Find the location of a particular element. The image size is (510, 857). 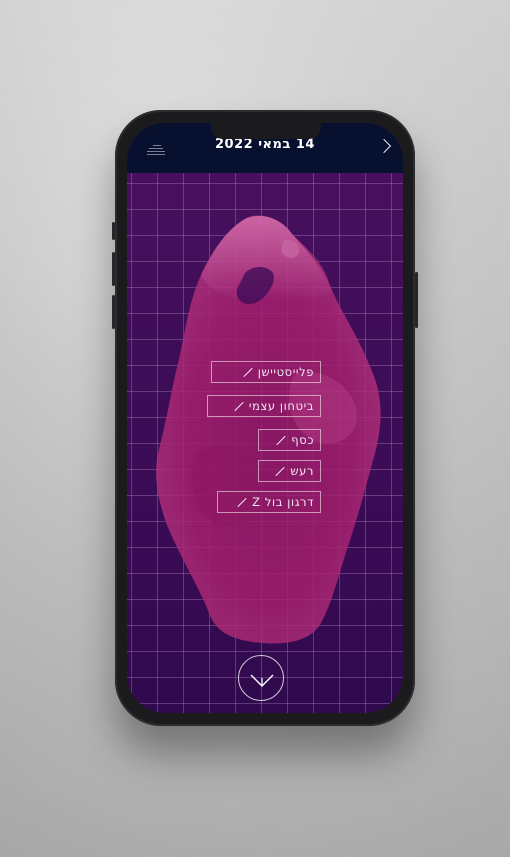

page-title: 14 במאי 2022 is located at coordinates (265, 144).